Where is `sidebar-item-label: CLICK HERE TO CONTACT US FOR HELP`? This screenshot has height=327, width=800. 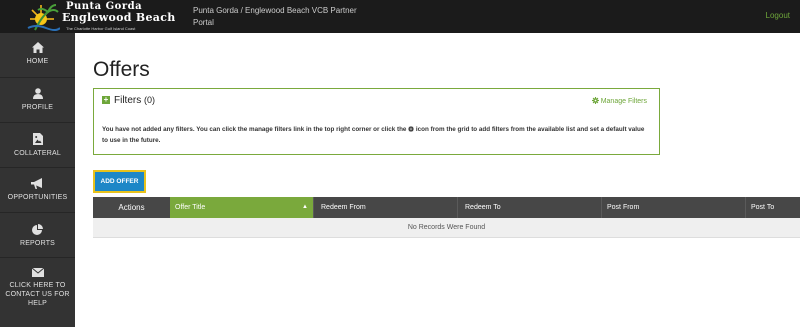 sidebar-item-label: CLICK HERE TO CONTACT US FOR HELP is located at coordinates (37, 294).